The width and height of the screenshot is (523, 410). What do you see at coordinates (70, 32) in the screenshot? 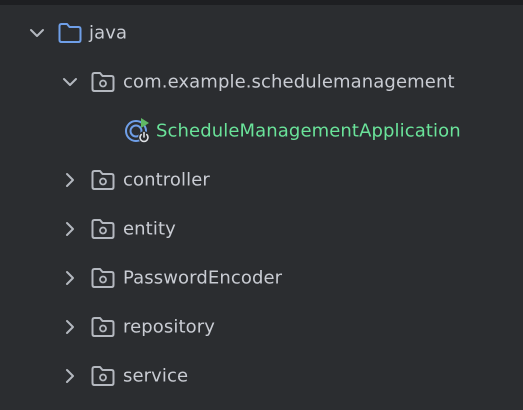
I see `folder-icon` at bounding box center [70, 32].